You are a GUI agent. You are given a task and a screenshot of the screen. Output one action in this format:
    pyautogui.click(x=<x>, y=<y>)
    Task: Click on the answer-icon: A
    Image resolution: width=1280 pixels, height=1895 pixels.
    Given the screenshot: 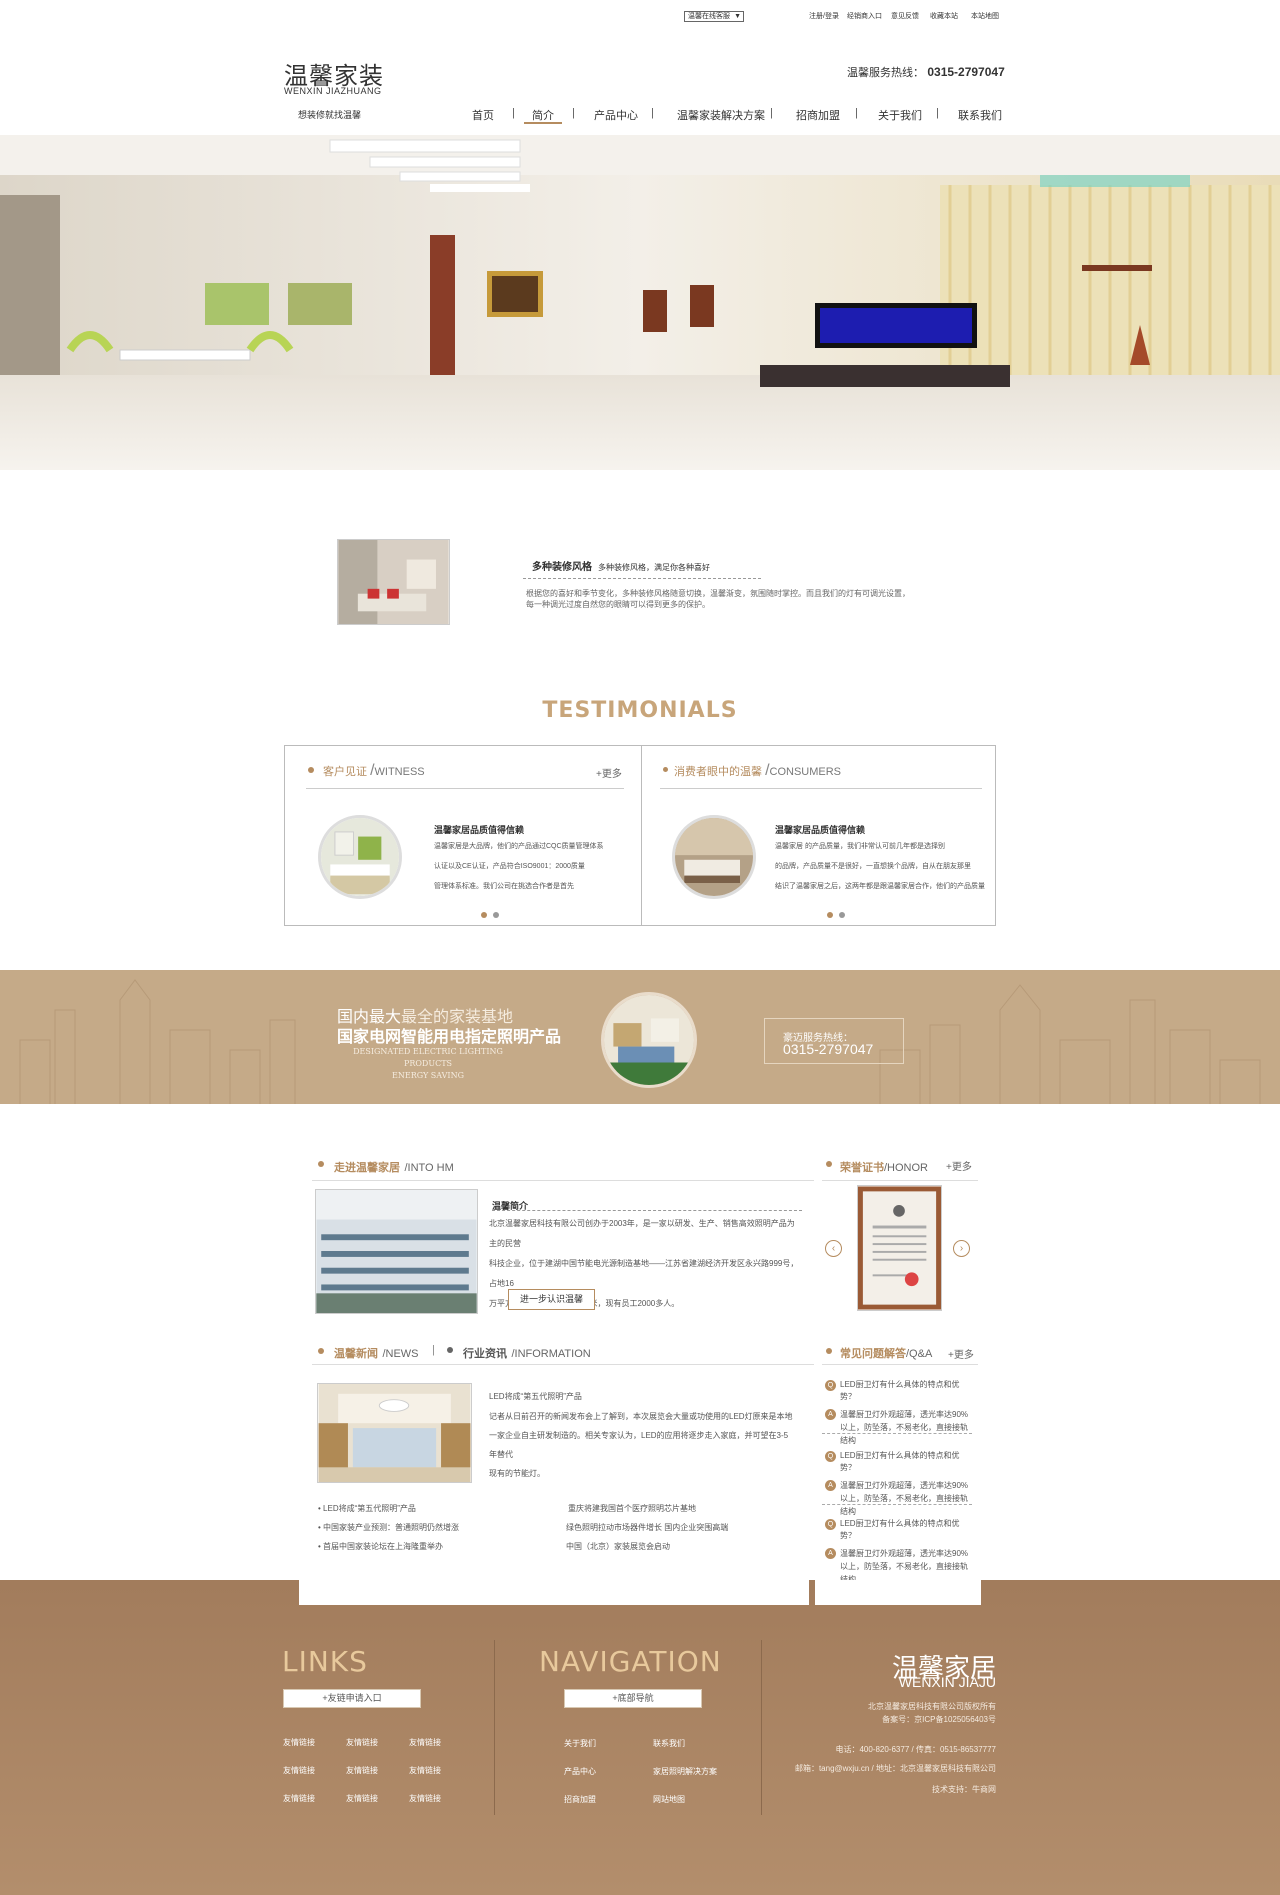 What is the action you would take?
    pyautogui.click(x=830, y=1414)
    